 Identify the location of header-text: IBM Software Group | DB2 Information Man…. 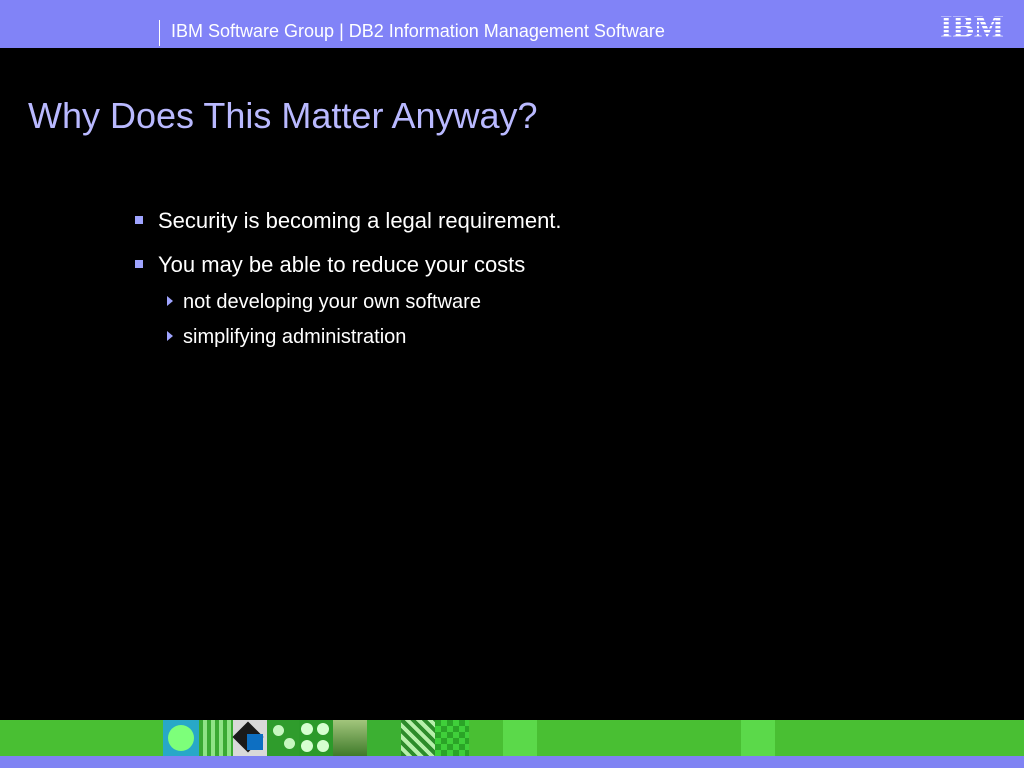
(418, 31).